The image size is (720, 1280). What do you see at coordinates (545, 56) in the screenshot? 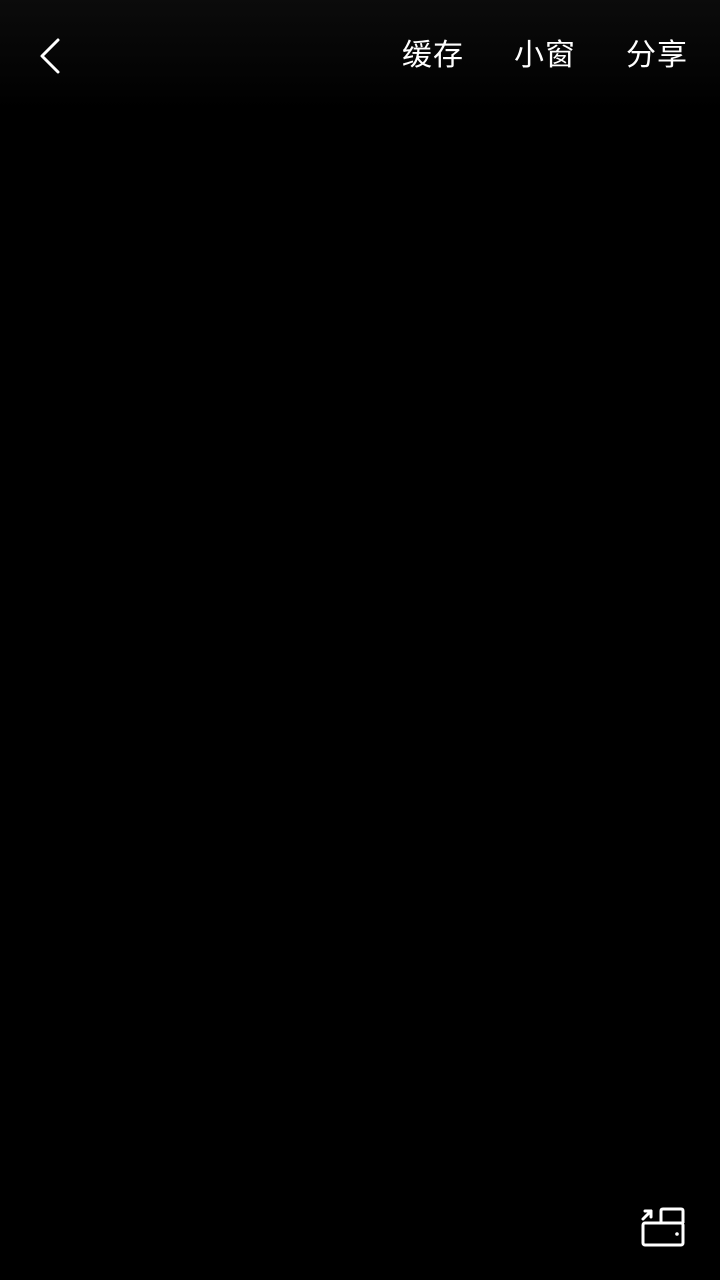
I see `mini-window-button: 小窗` at bounding box center [545, 56].